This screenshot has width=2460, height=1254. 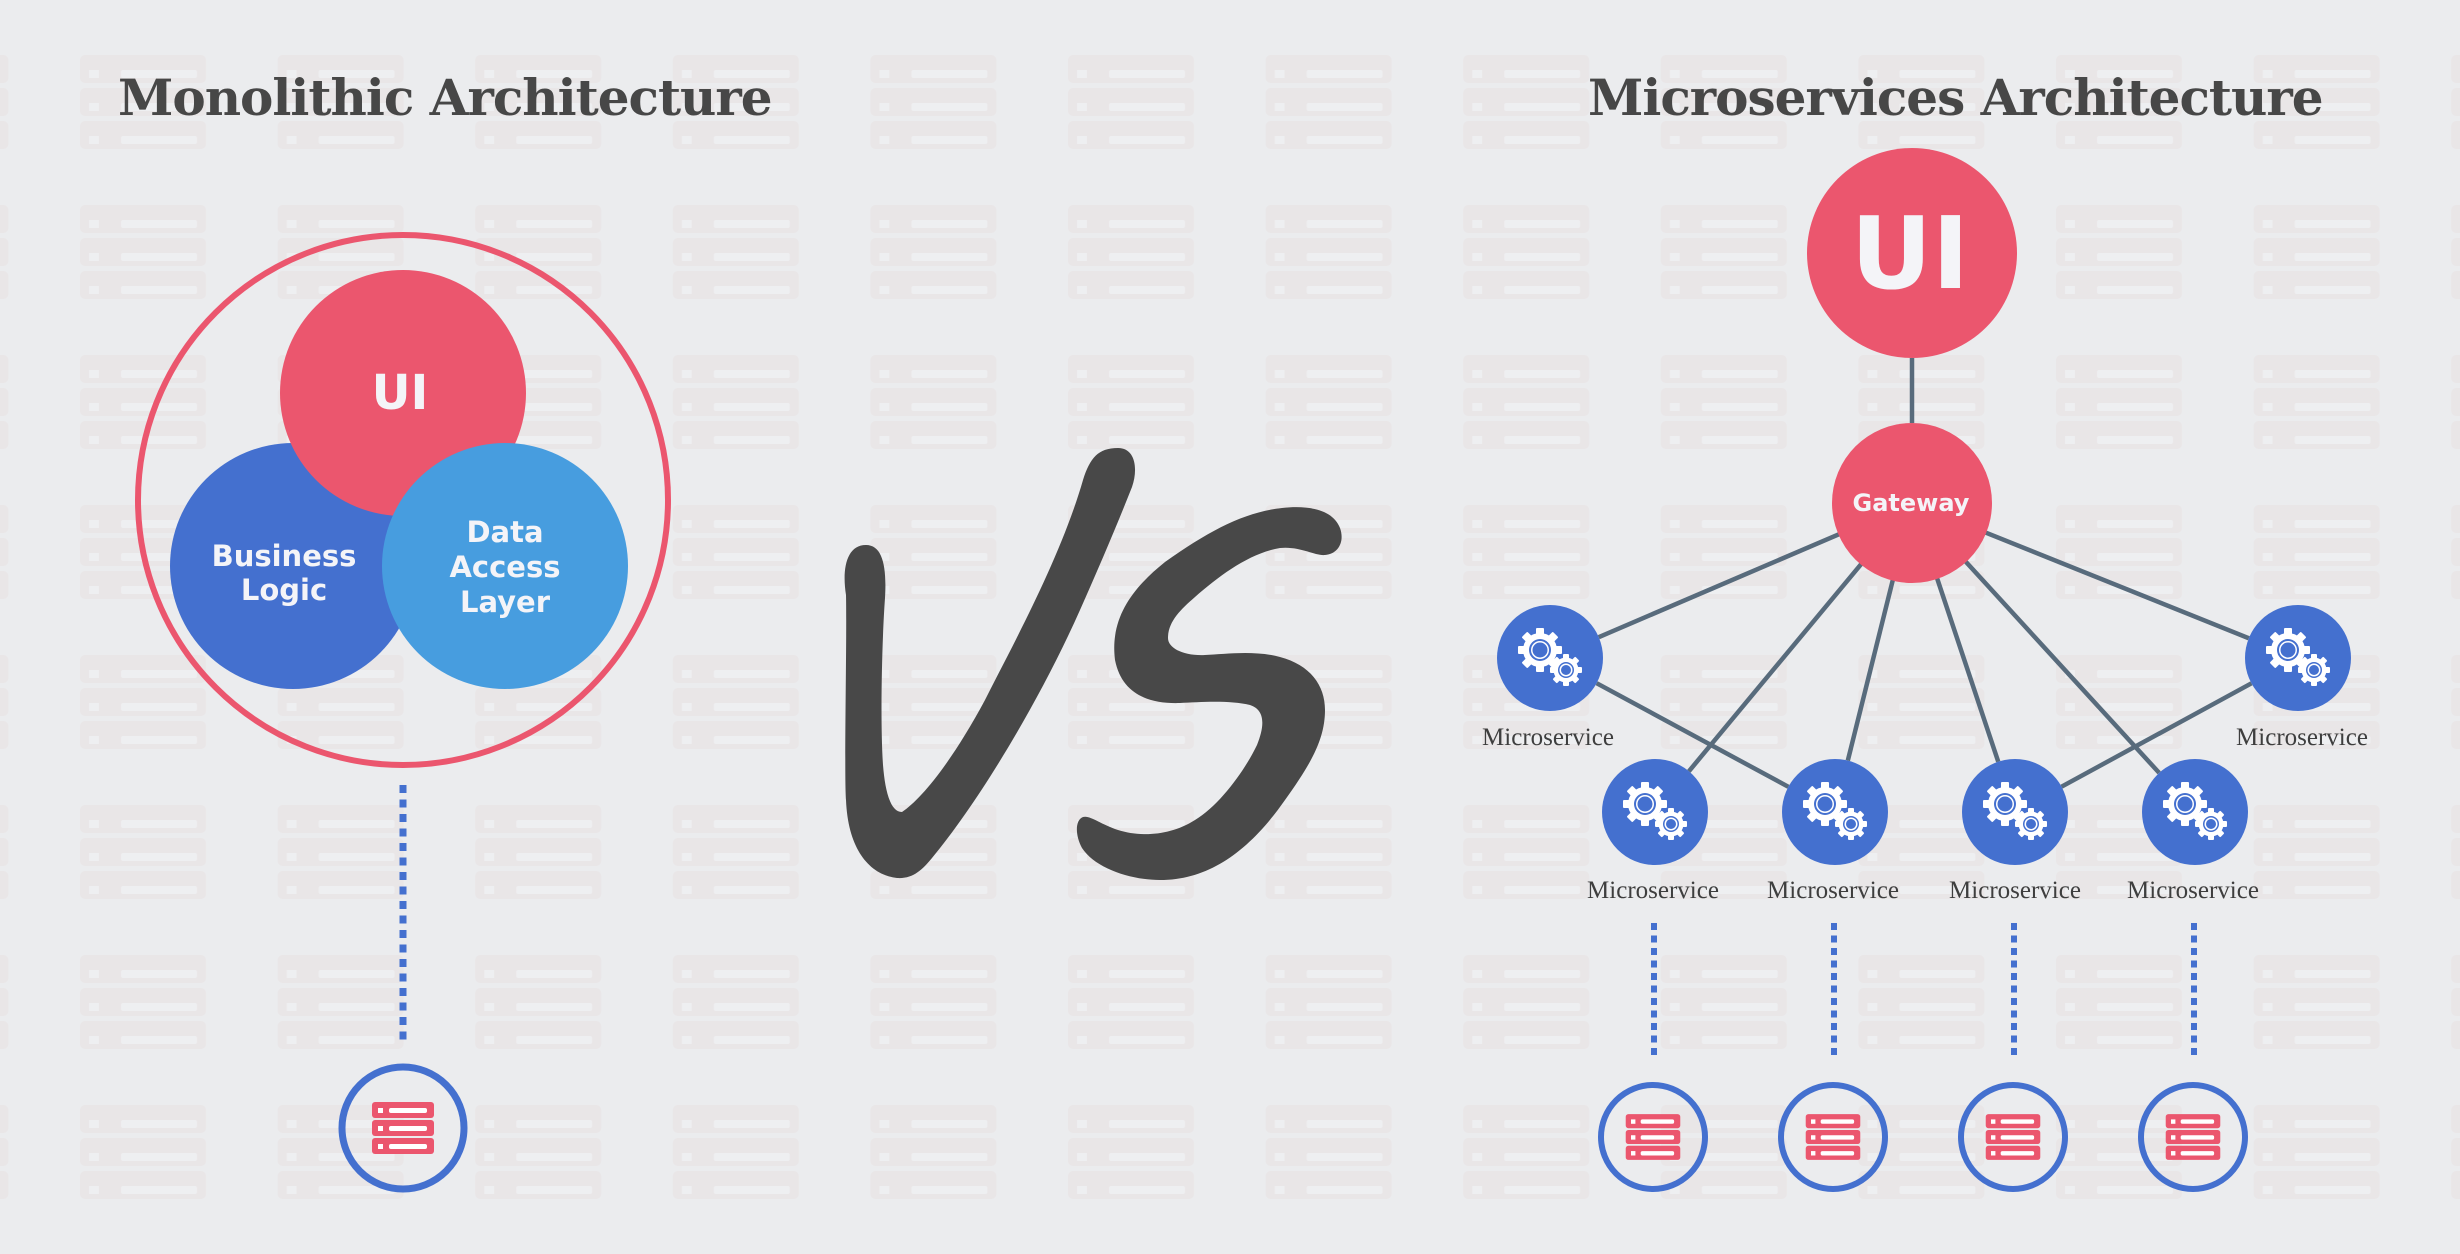 I want to click on dal-label-line3: Layer, so click(x=505, y=602).